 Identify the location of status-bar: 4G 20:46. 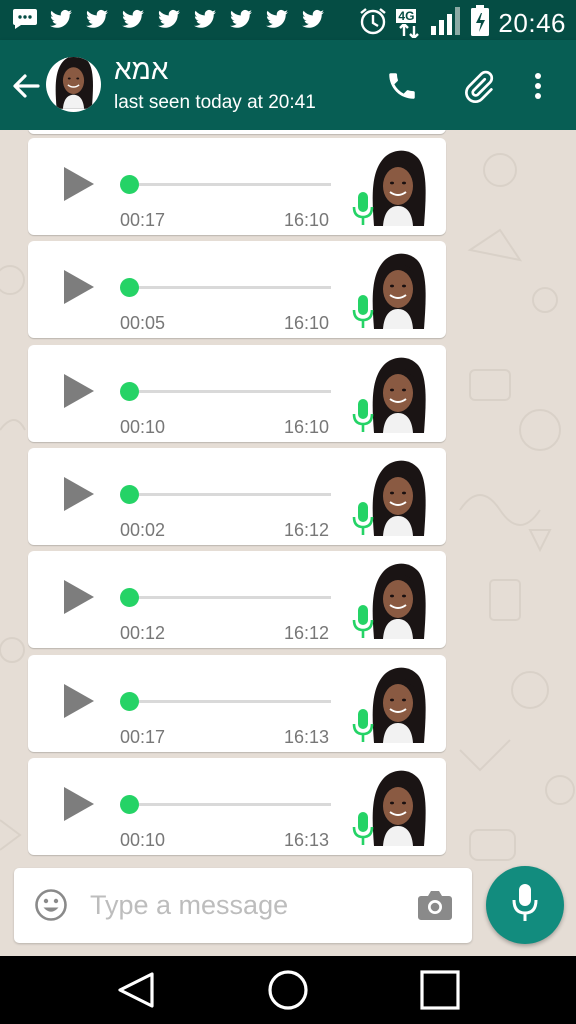
(288, 20).